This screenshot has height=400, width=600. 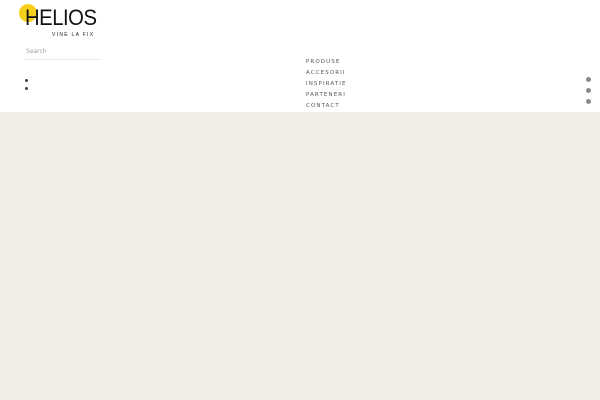 I want to click on nav-item-produse: PRODUSE, so click(x=326, y=62).